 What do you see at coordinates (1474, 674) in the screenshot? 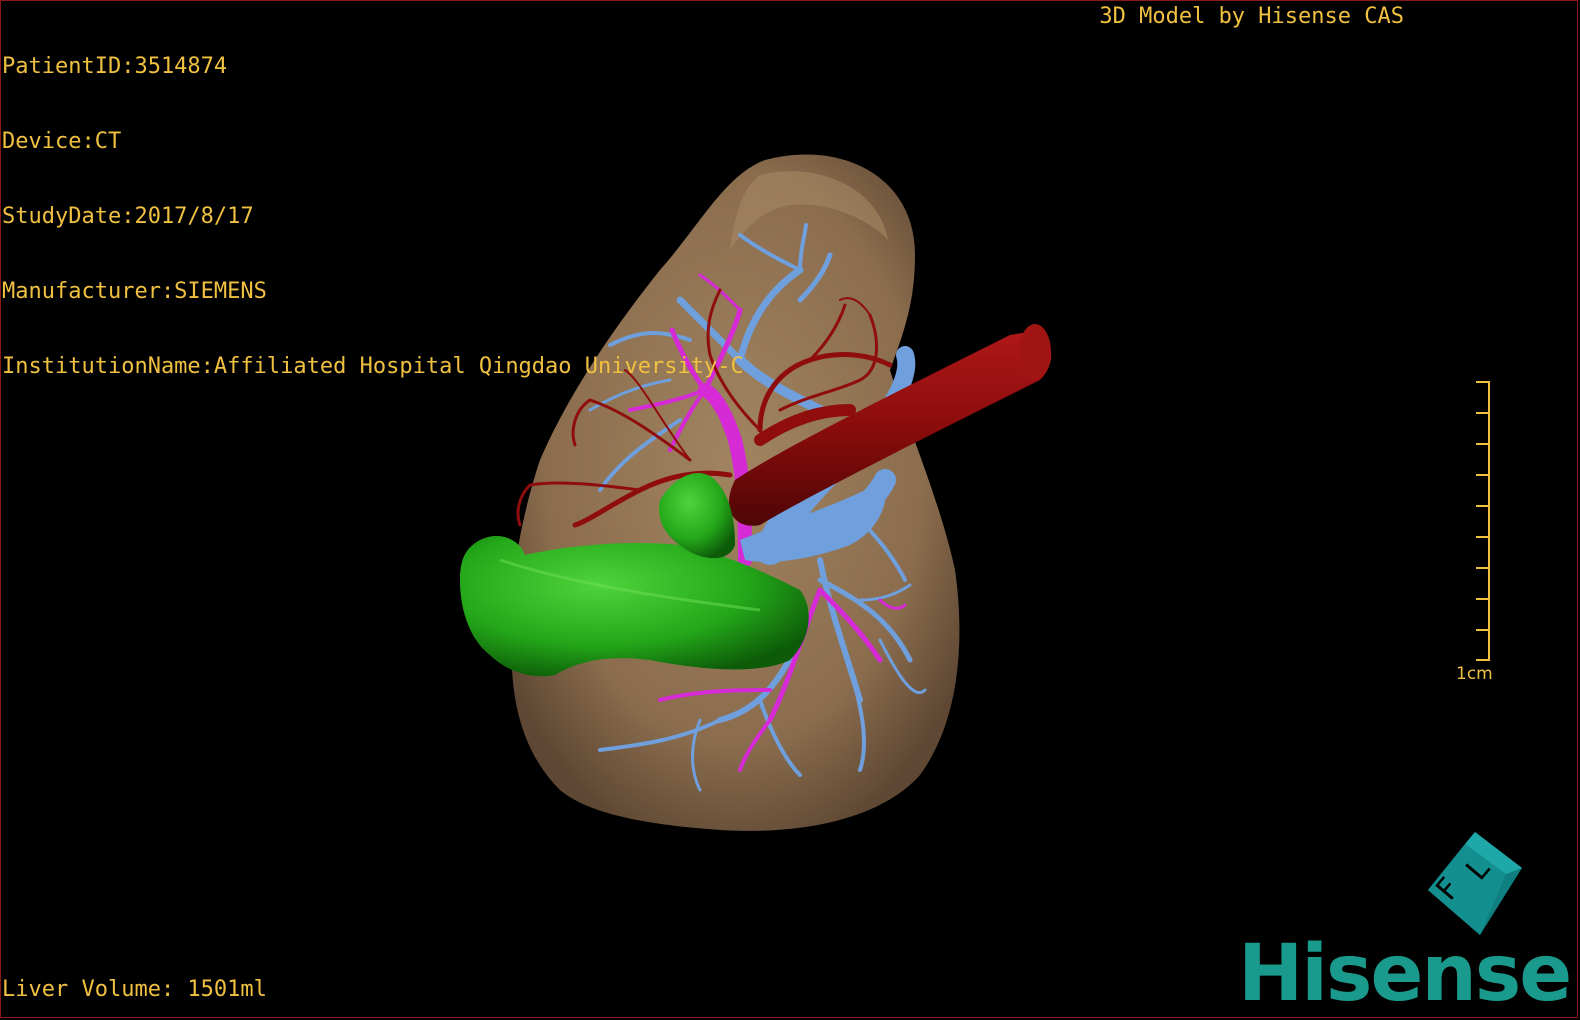
I see `scale-bar-label: 1cm` at bounding box center [1474, 674].